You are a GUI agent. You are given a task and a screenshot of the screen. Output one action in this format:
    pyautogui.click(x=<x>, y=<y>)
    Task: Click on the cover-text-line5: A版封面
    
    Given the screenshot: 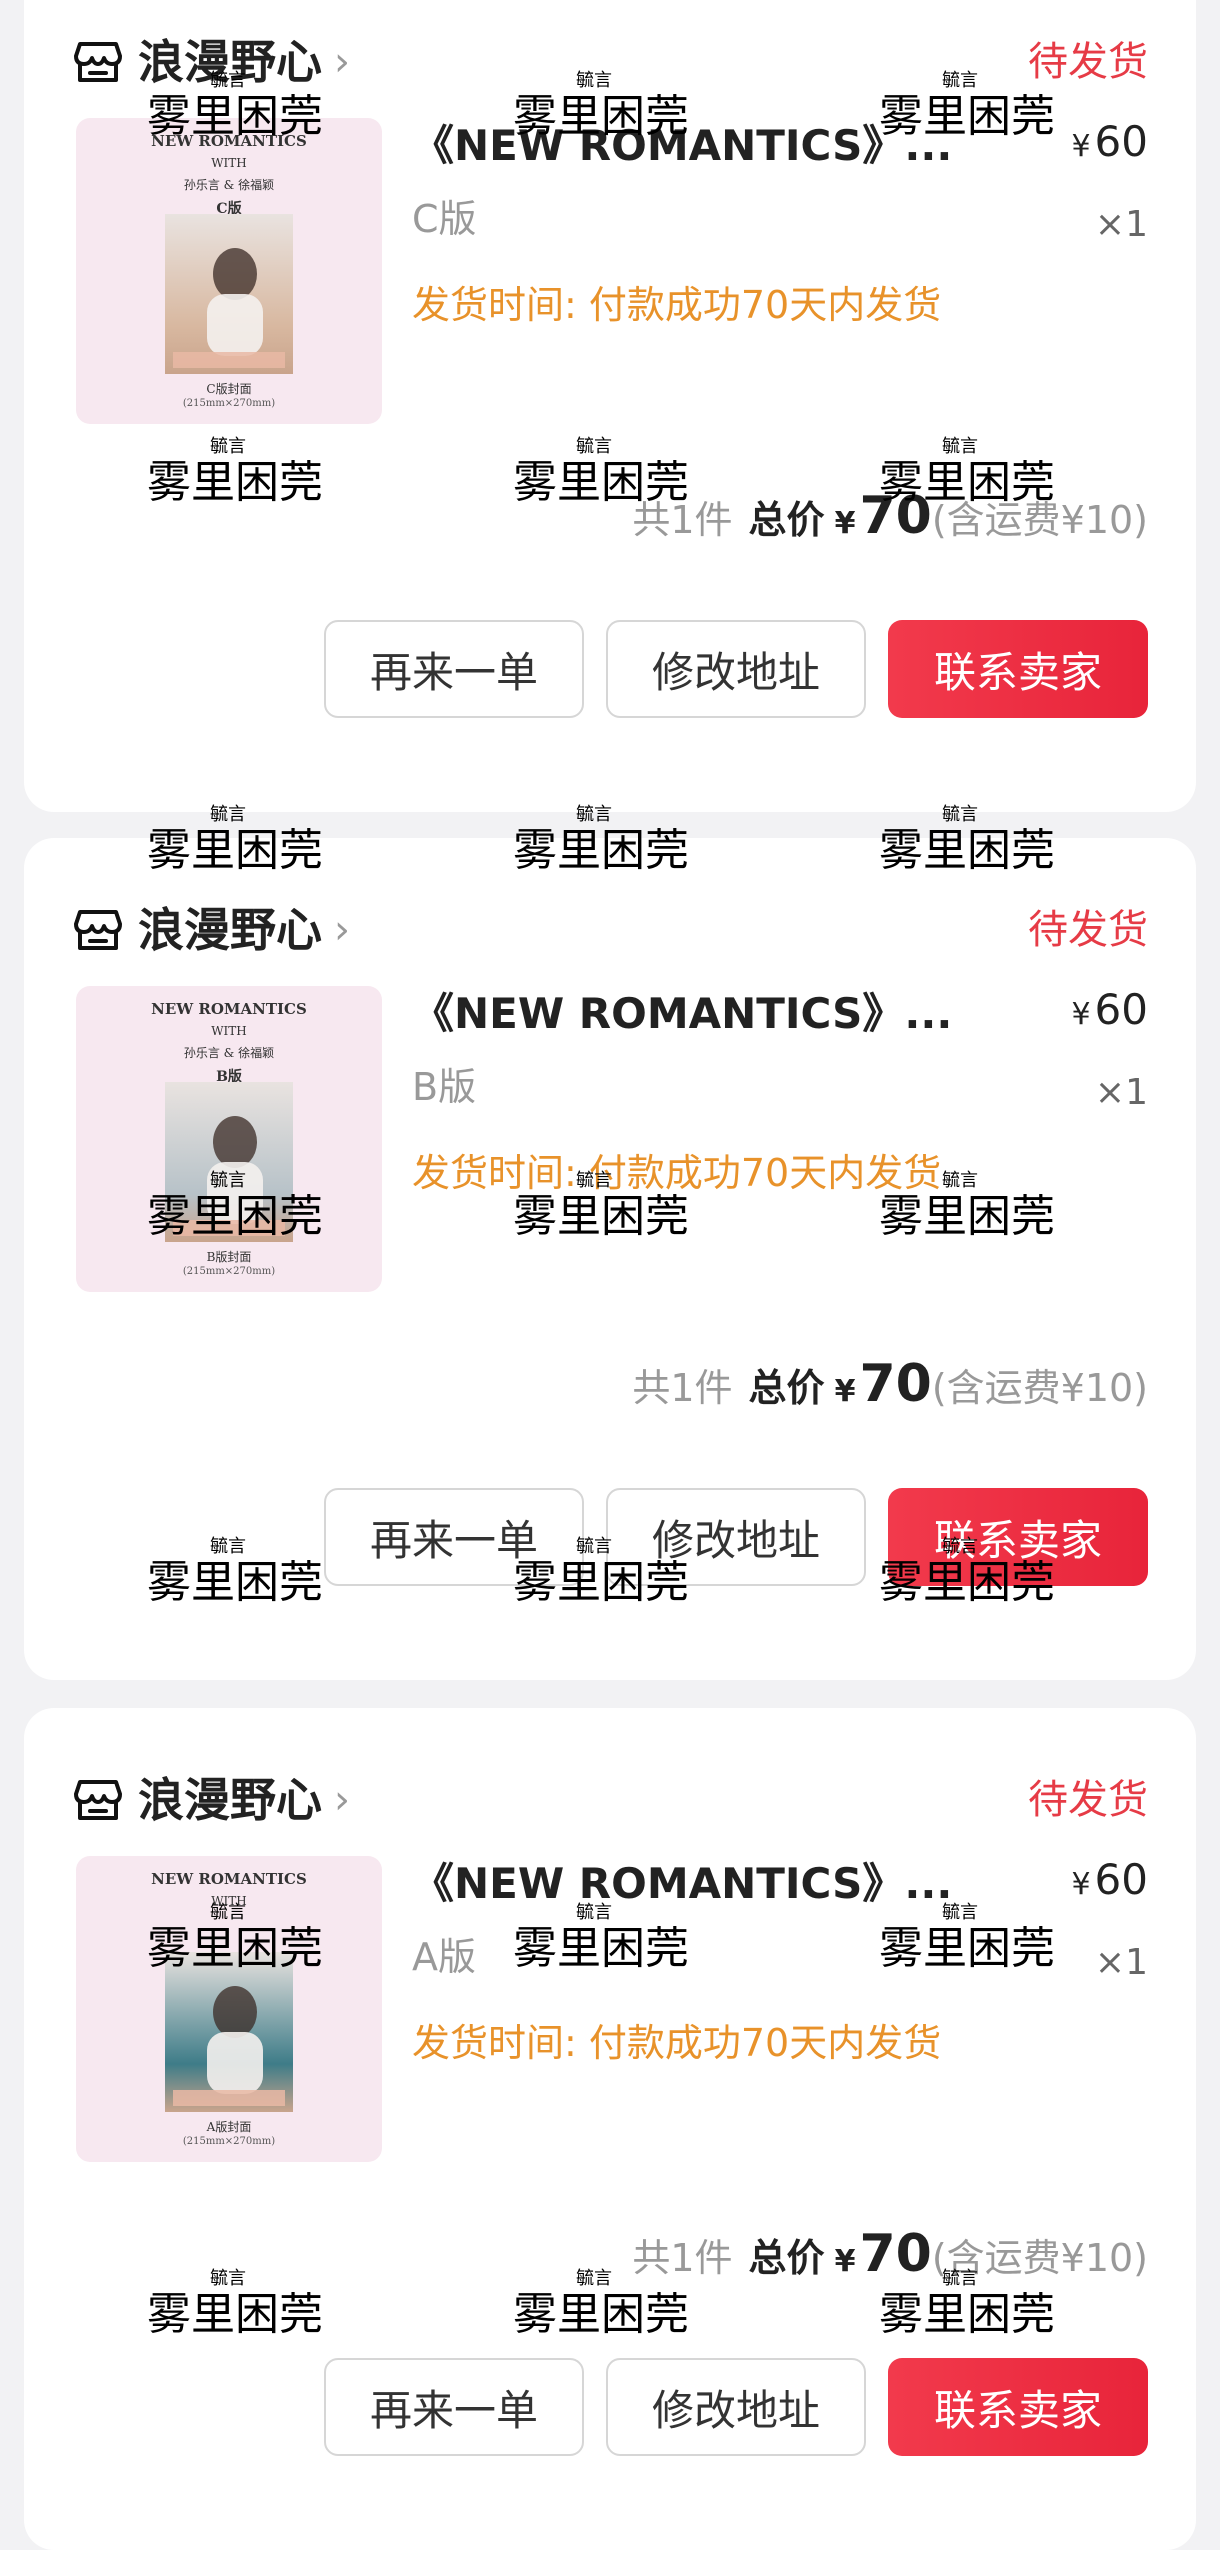 What is the action you would take?
    pyautogui.click(x=229, y=2127)
    